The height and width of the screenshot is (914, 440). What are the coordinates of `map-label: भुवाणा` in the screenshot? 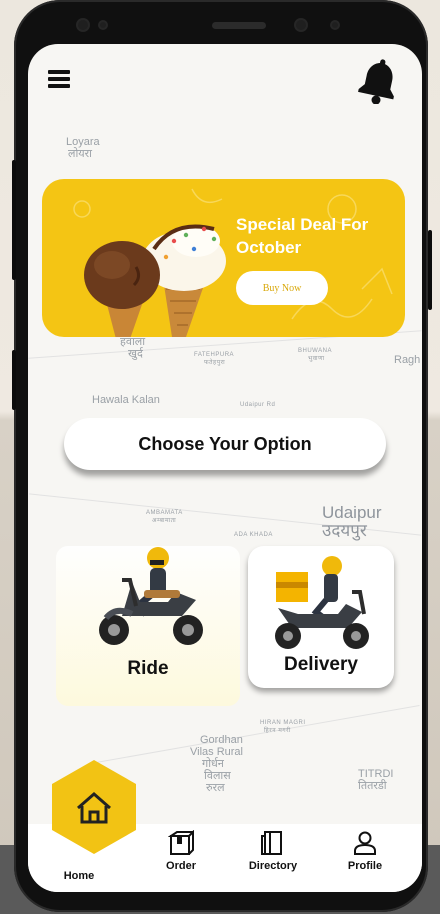 It's located at (316, 359).